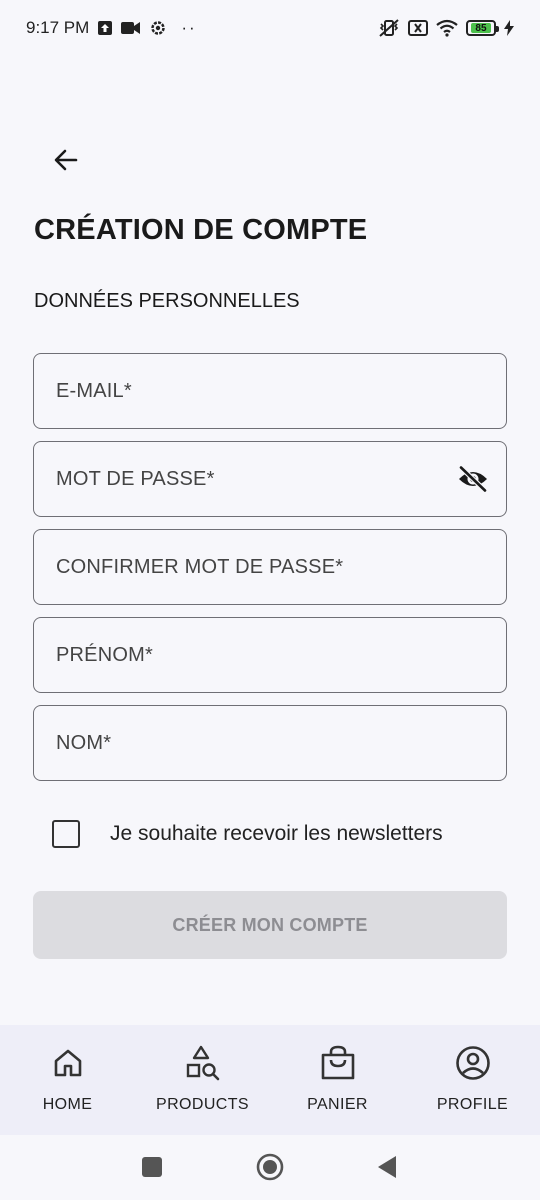 The height and width of the screenshot is (1200, 540). What do you see at coordinates (131, 28) in the screenshot?
I see `video-camera-icon` at bounding box center [131, 28].